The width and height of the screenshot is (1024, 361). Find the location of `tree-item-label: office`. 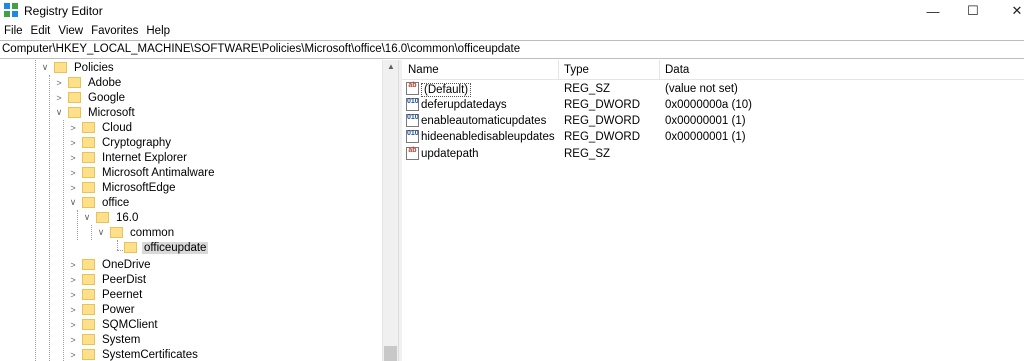

tree-item-label: office is located at coordinates (116, 202).